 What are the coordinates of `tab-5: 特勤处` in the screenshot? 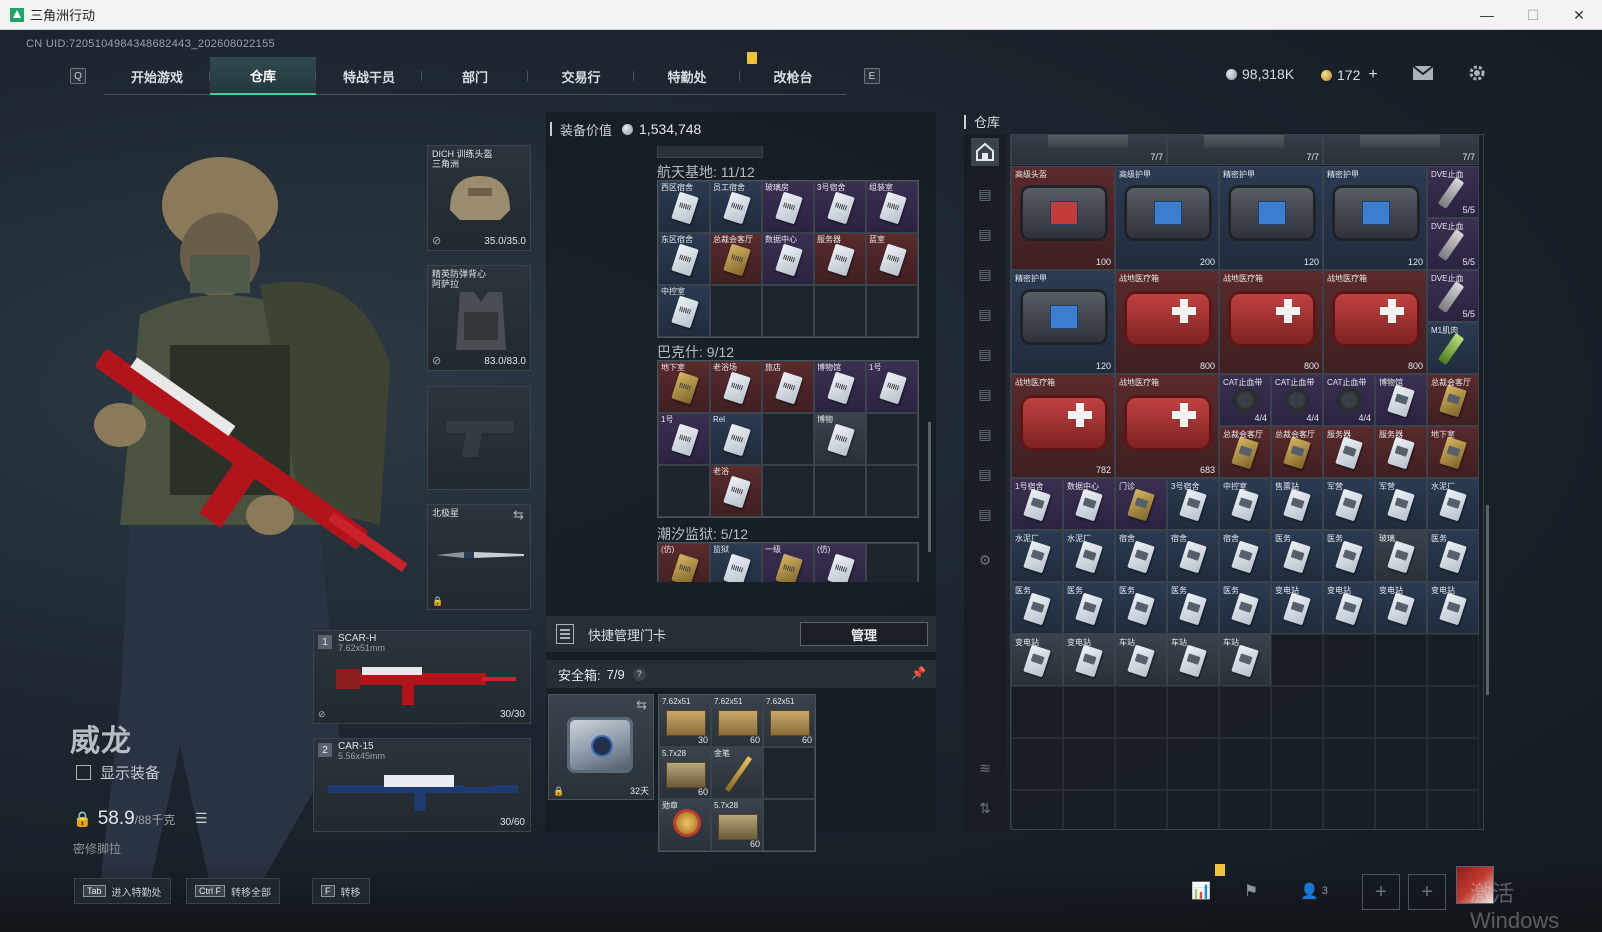 It's located at (687, 76).